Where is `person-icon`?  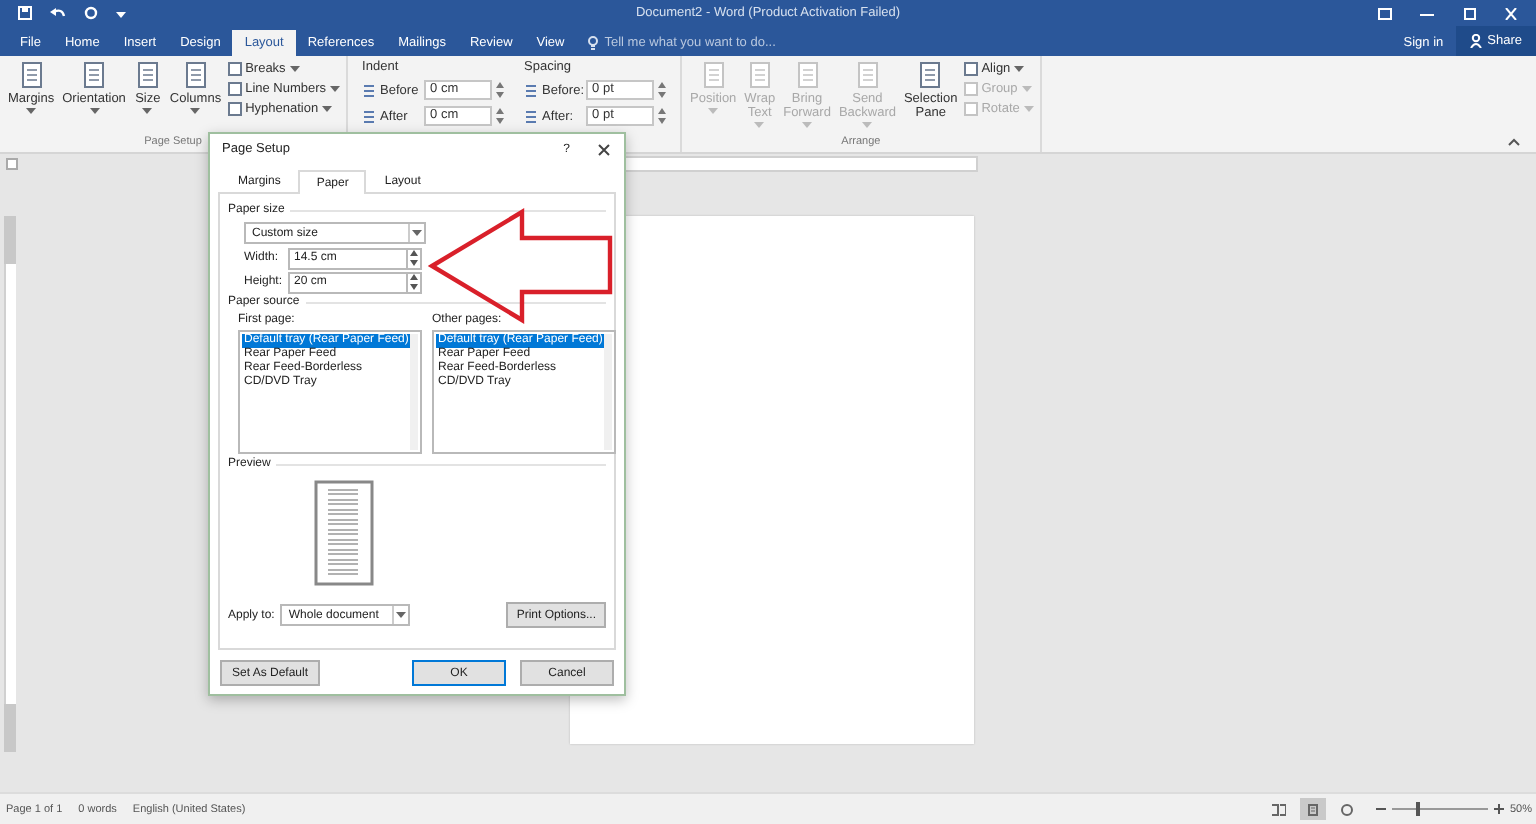 person-icon is located at coordinates (1475, 41).